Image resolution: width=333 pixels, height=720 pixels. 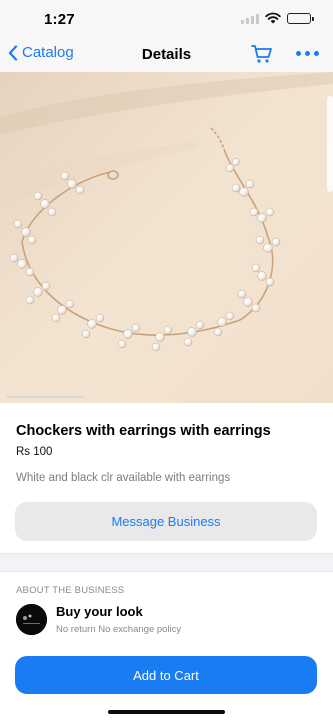 I want to click on section-divider, so click(x=166, y=562).